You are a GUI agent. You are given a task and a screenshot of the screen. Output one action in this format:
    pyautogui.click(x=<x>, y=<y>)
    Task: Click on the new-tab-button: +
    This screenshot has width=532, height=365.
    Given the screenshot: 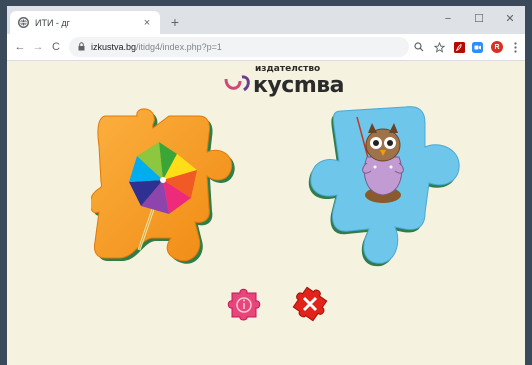 What is the action you would take?
    pyautogui.click(x=175, y=22)
    